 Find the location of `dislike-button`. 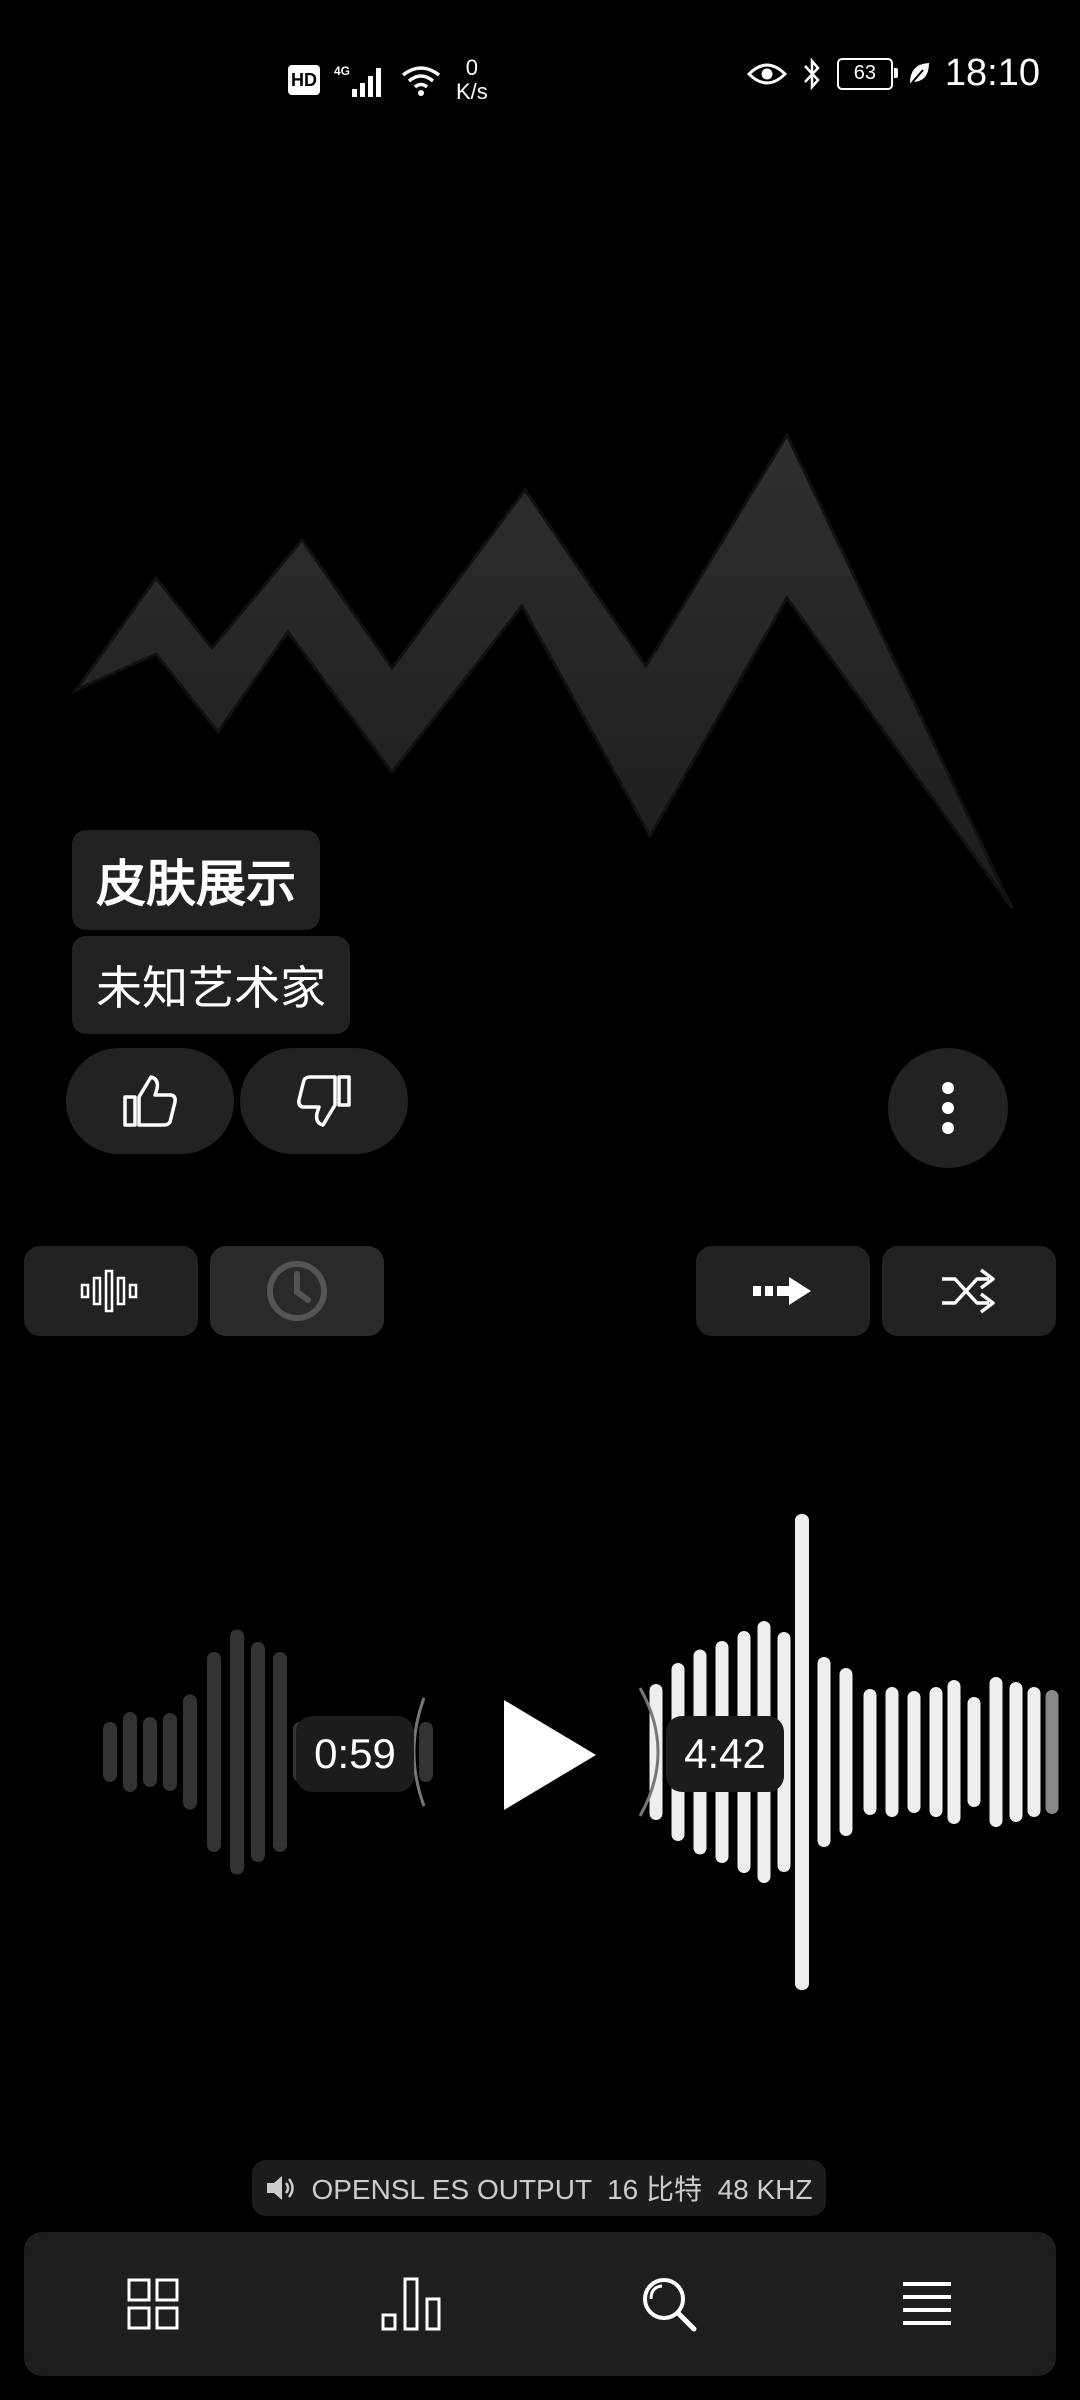

dislike-button is located at coordinates (324, 1101).